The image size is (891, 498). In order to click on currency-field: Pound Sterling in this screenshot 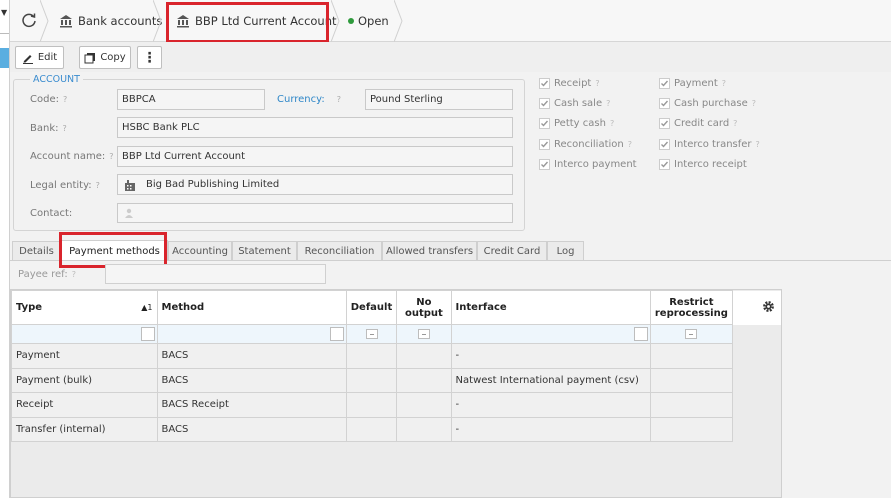, I will do `click(439, 99)`.